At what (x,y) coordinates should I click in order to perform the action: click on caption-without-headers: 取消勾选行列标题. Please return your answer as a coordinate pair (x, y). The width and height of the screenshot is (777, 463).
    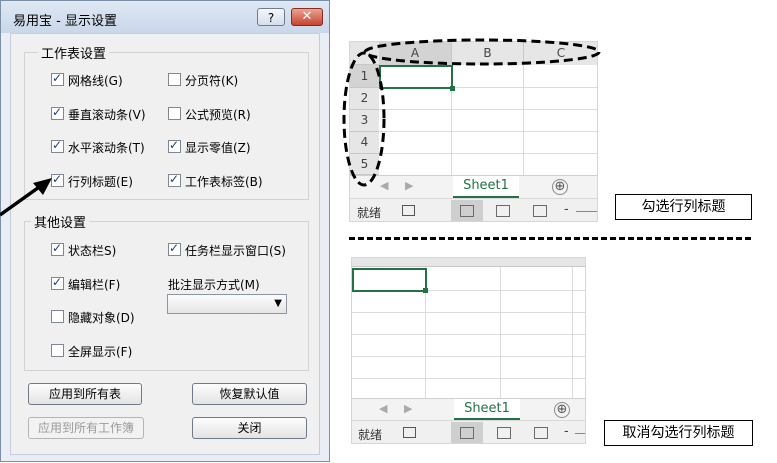
    Looking at the image, I should click on (678, 433).